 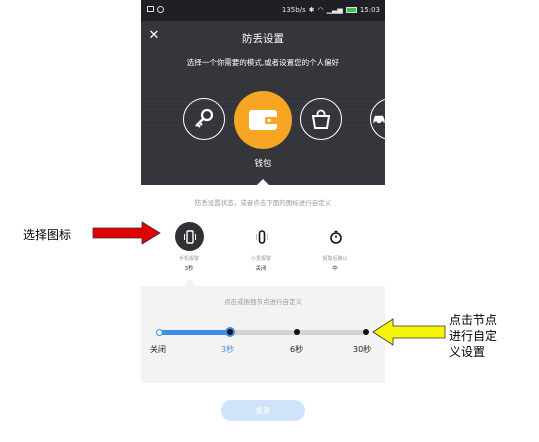 What do you see at coordinates (204, 119) in the screenshot?
I see `key-icon` at bounding box center [204, 119].